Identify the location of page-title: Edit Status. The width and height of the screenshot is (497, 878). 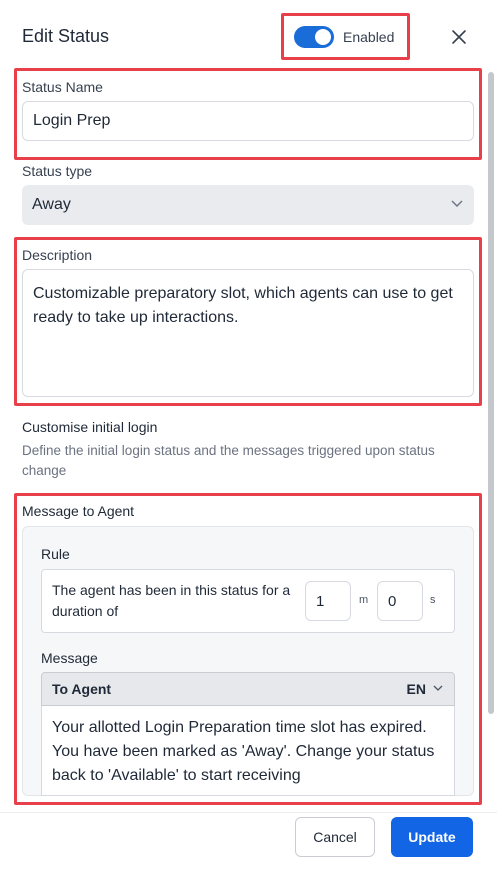
(66, 36).